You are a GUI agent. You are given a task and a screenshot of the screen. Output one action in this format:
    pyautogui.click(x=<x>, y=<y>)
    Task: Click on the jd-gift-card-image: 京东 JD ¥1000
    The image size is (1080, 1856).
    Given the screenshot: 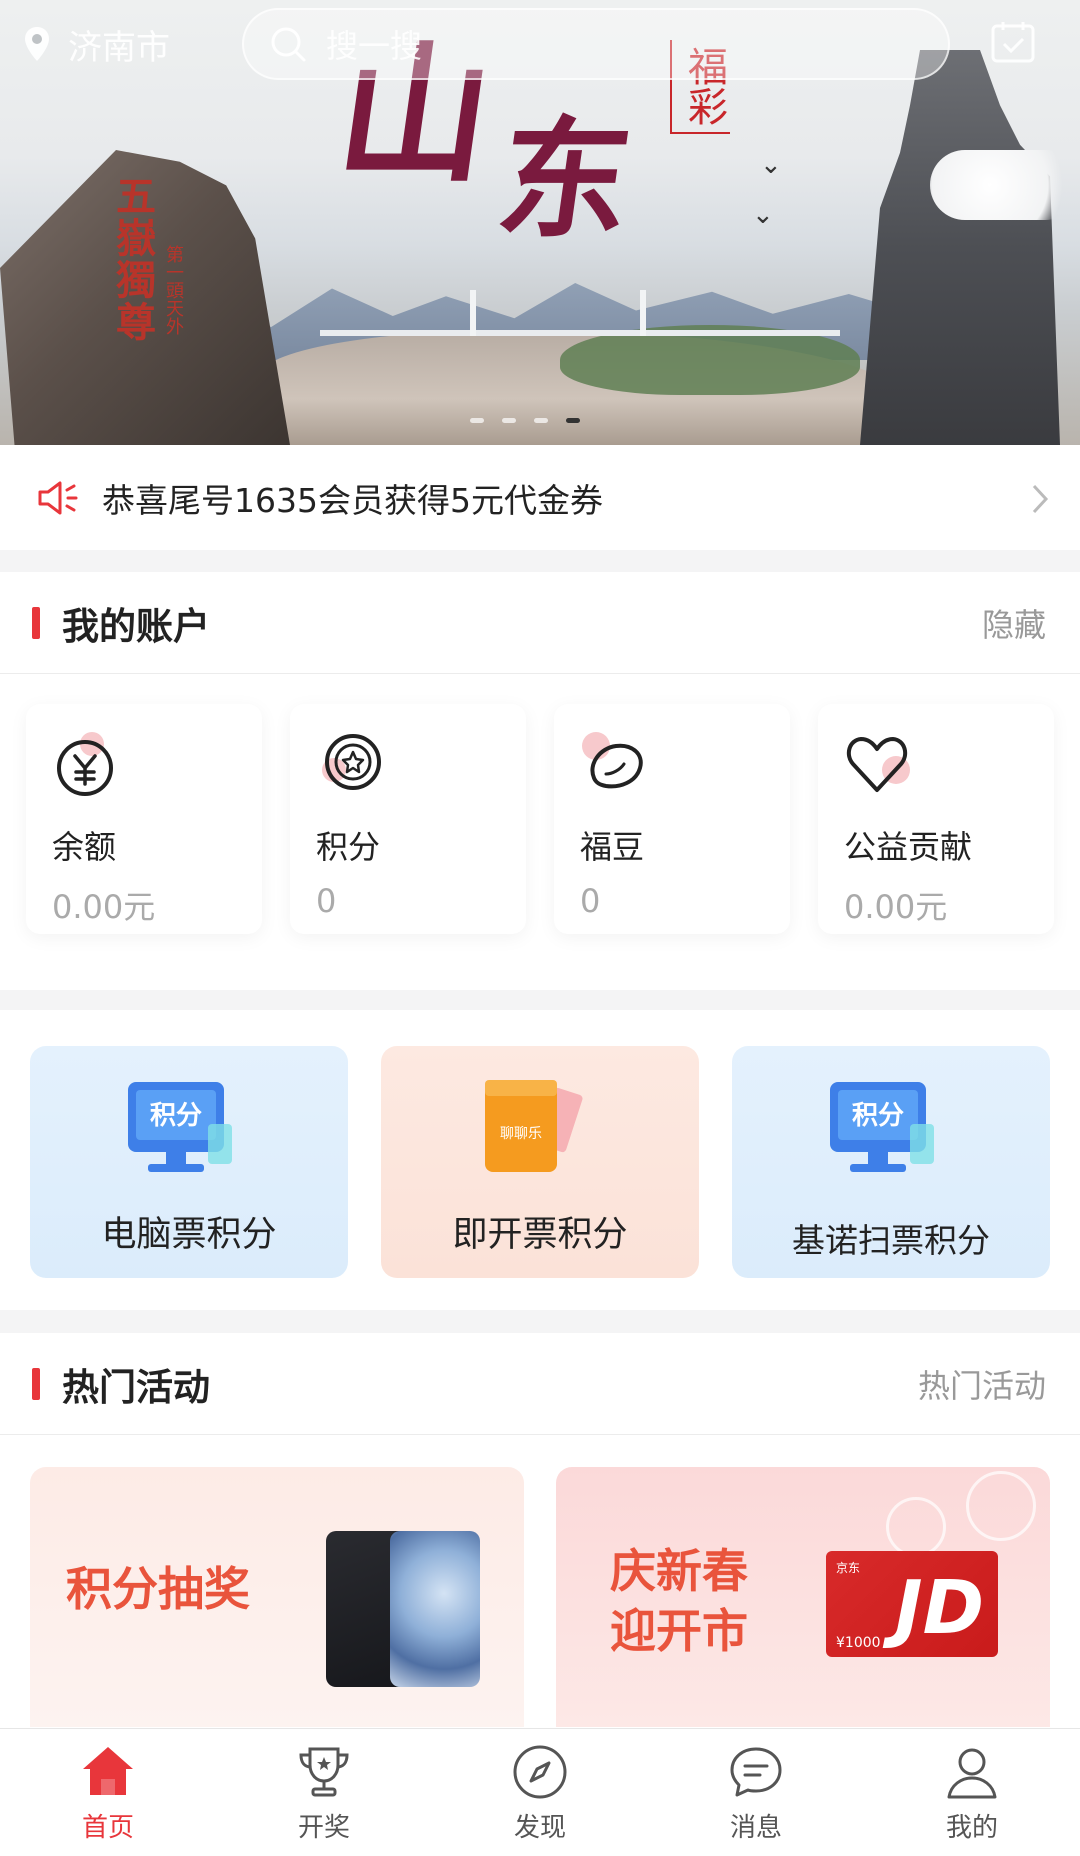 What is the action you would take?
    pyautogui.click(x=912, y=1604)
    